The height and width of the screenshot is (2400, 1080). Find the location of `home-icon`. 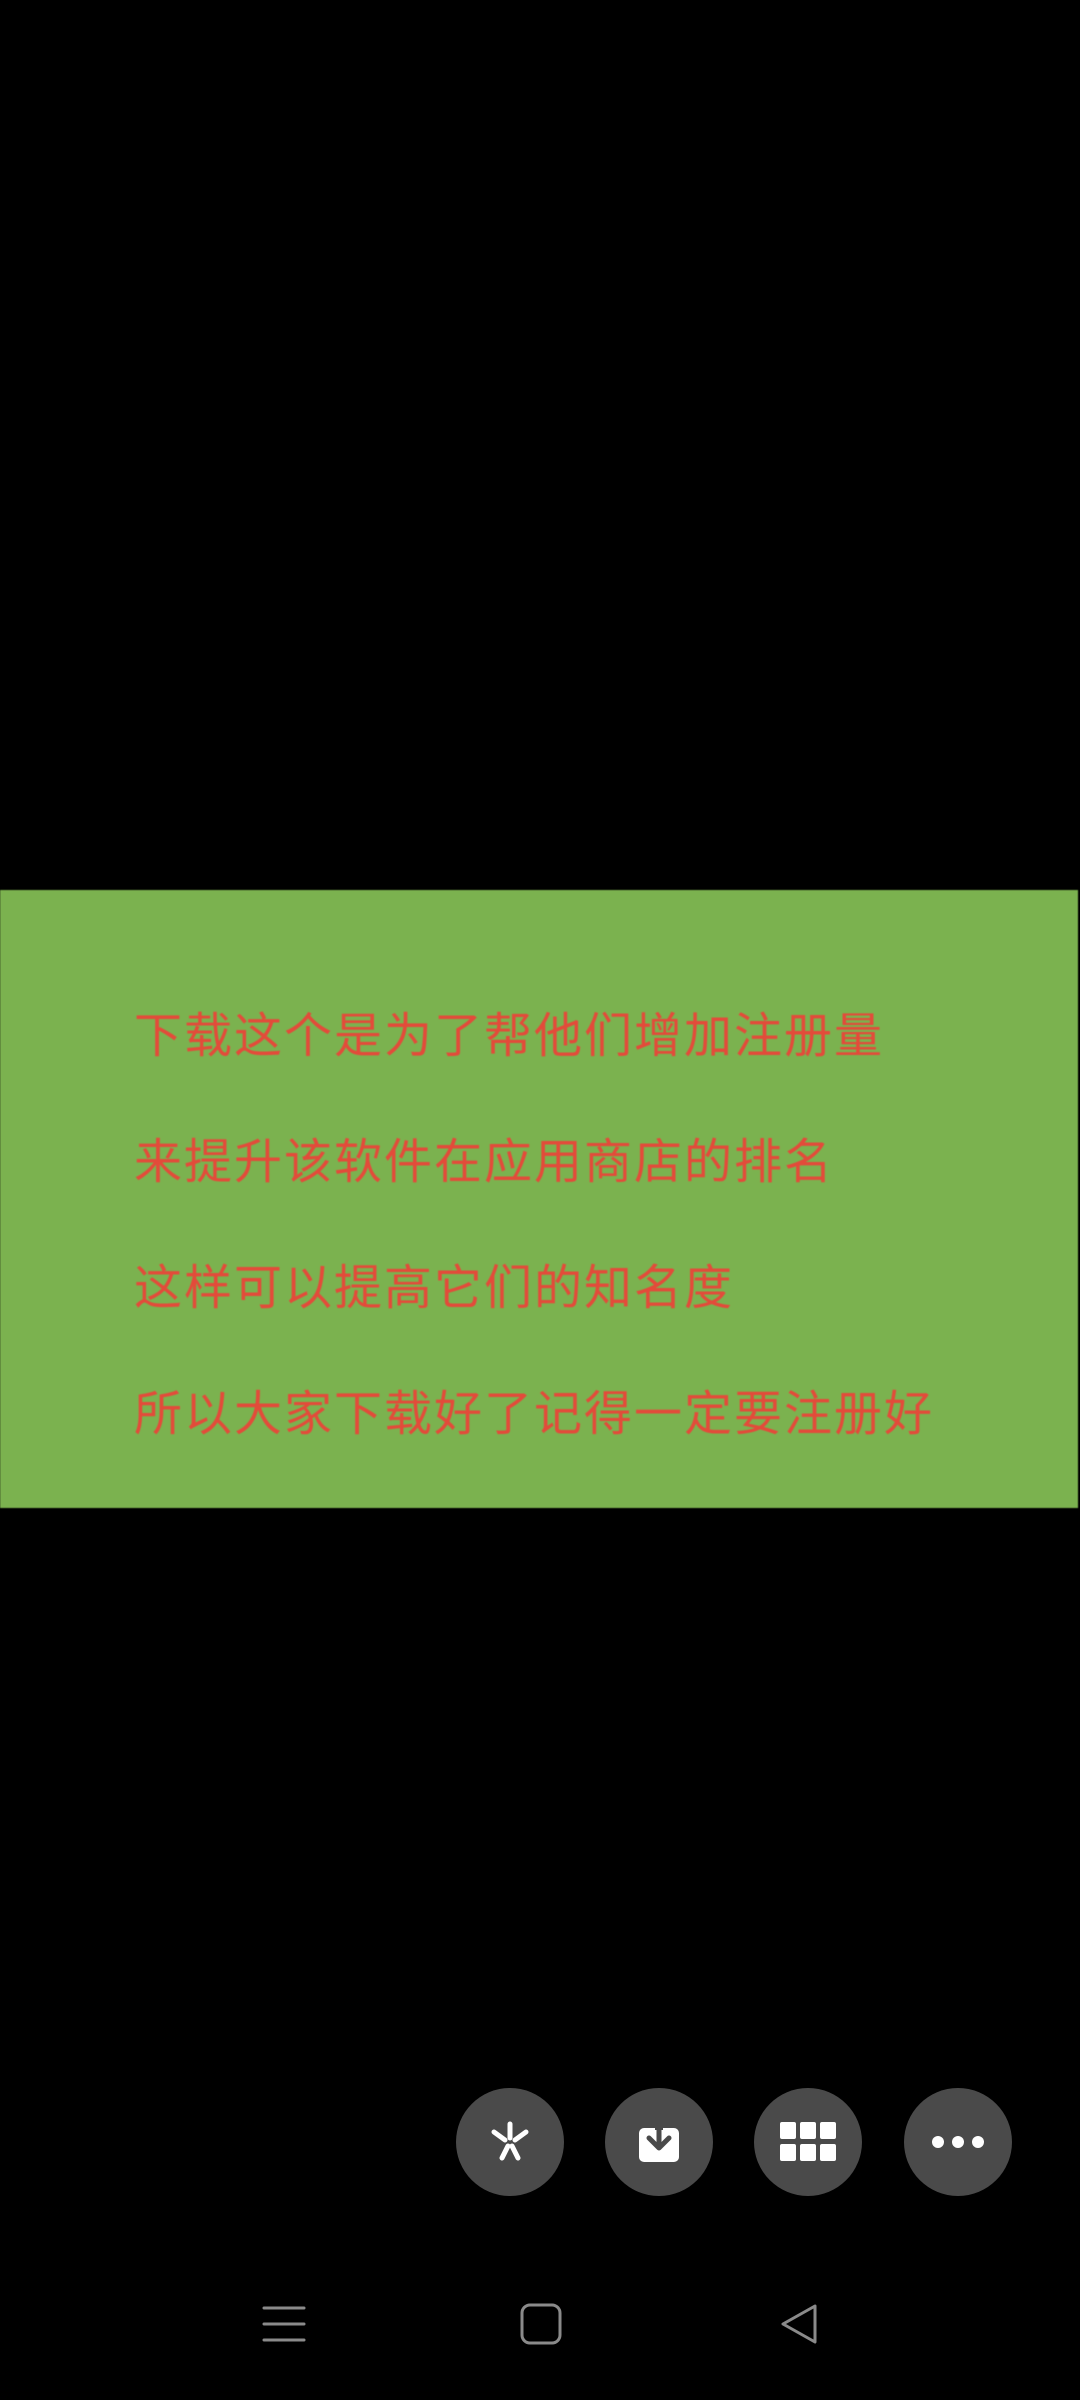

home-icon is located at coordinates (541, 2326).